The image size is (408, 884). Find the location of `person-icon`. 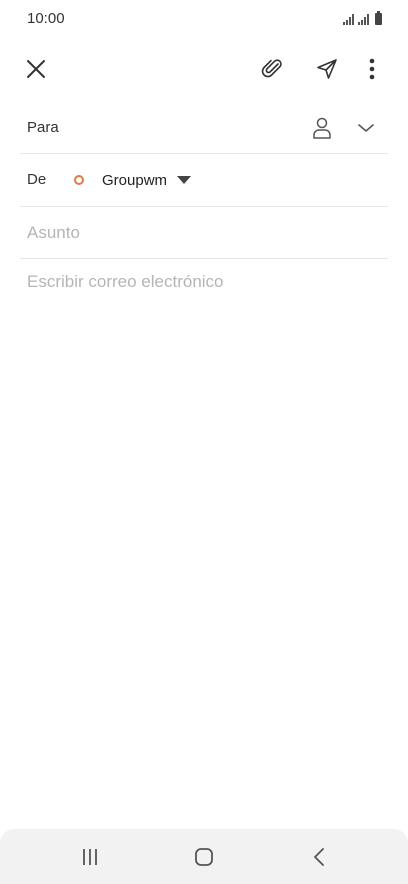

person-icon is located at coordinates (322, 128).